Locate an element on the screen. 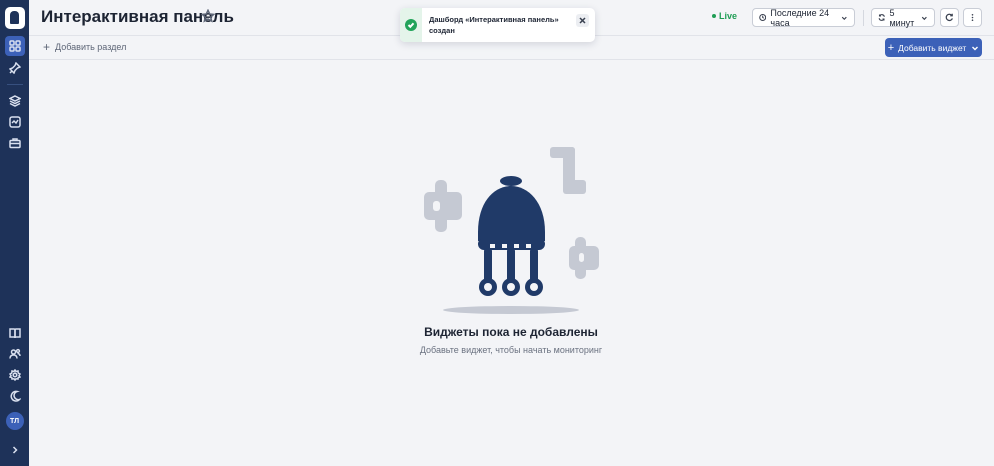 This screenshot has height=466, width=994. live-indicator: Live is located at coordinates (724, 16).